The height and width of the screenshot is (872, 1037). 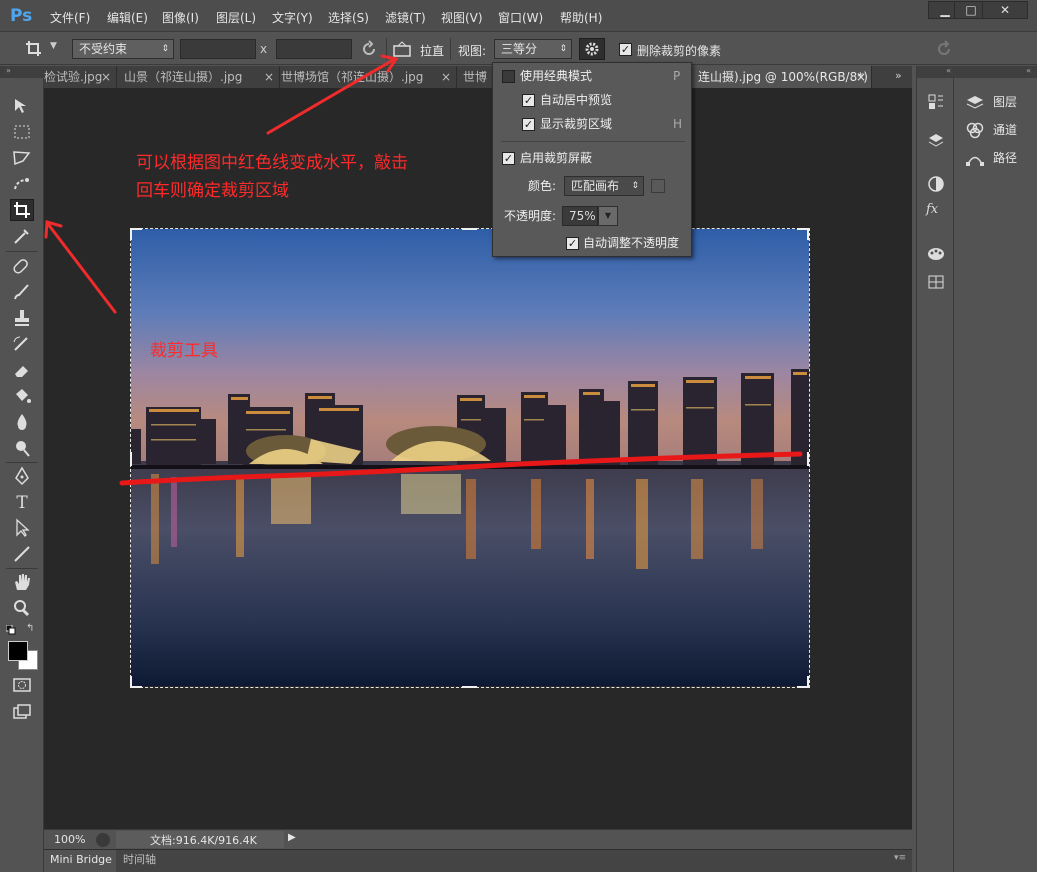 I want to click on status-bar: 100% 文档:916.4K/916.4K ▶, so click(x=478, y=839).